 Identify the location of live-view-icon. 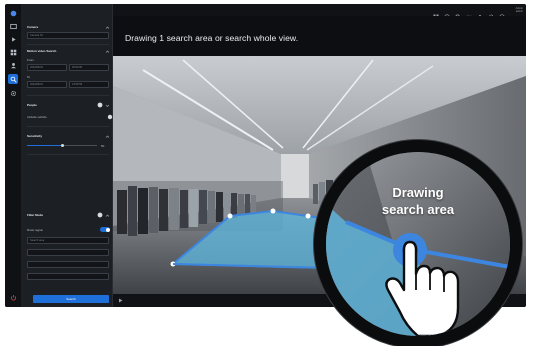
(13, 26).